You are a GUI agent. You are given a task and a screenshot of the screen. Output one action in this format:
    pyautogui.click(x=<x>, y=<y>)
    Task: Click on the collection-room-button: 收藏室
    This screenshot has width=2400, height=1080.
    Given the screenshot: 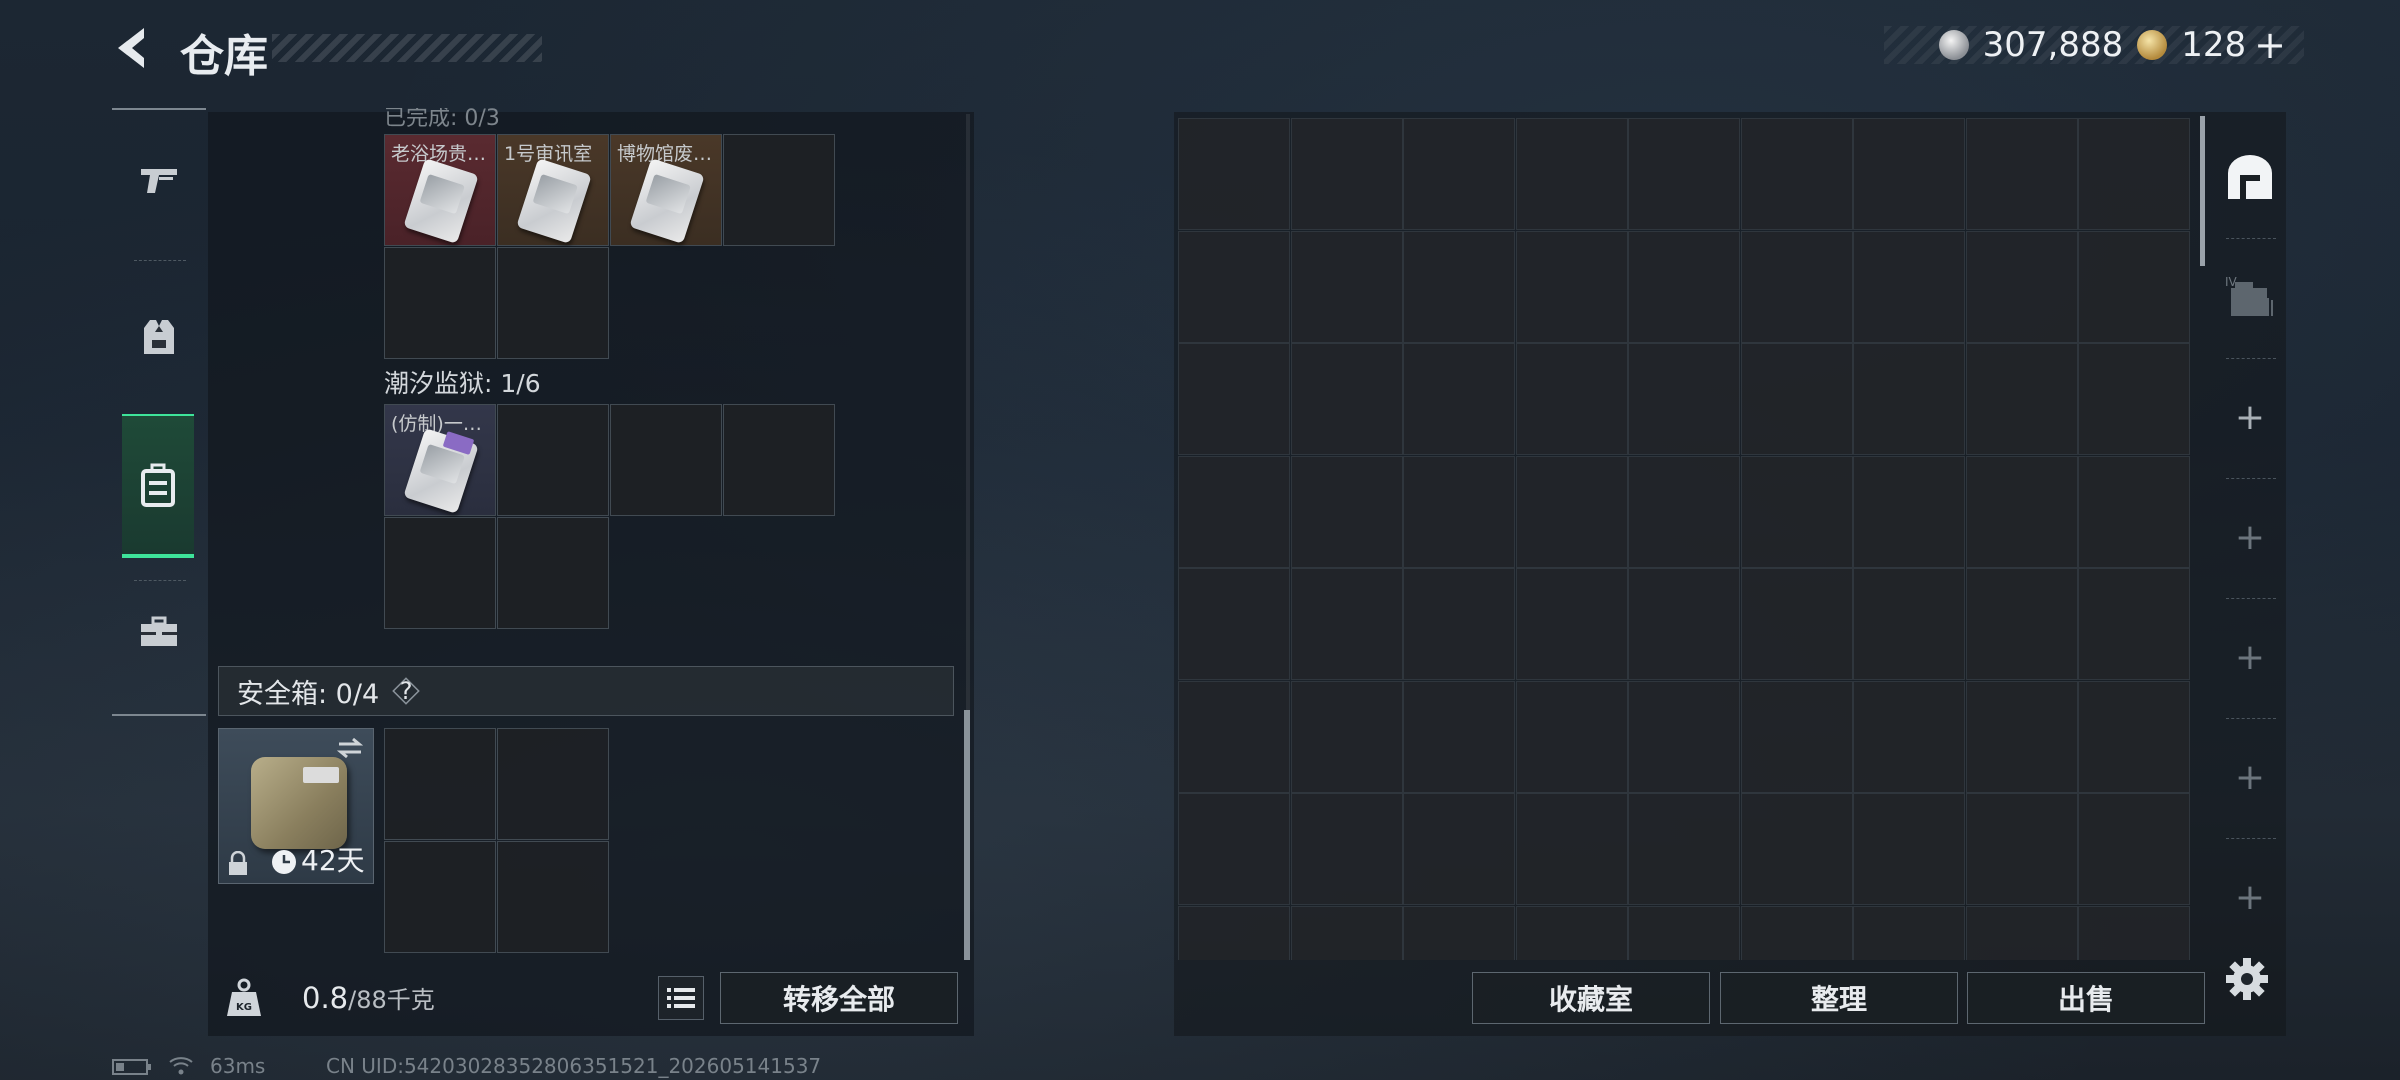 What is the action you would take?
    pyautogui.click(x=1591, y=998)
    